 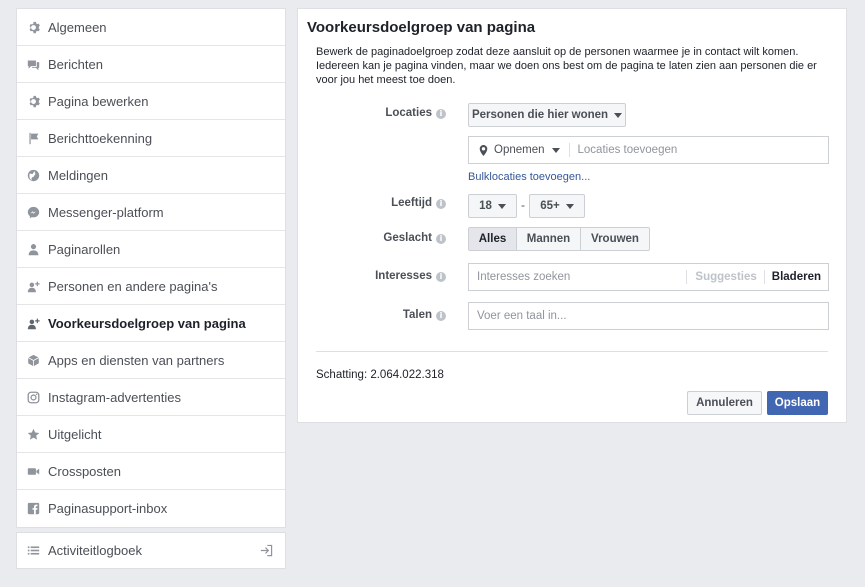 What do you see at coordinates (33, 509) in the screenshot?
I see `facebook-icon` at bounding box center [33, 509].